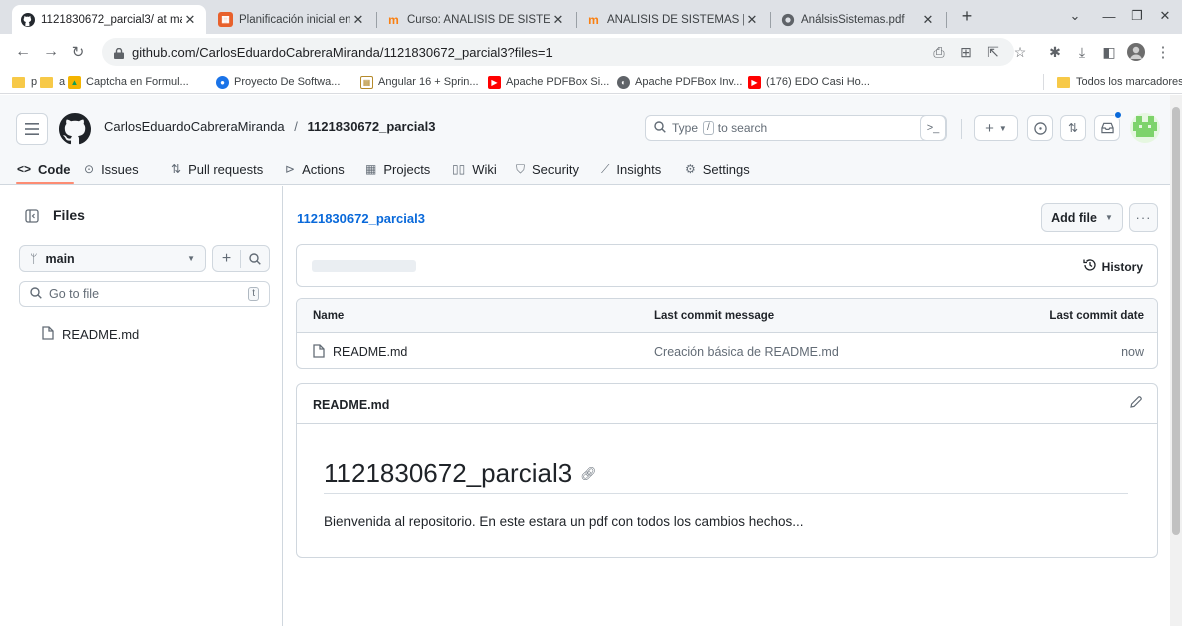 The width and height of the screenshot is (1182, 626). I want to click on notification-dot, so click(1118, 115).